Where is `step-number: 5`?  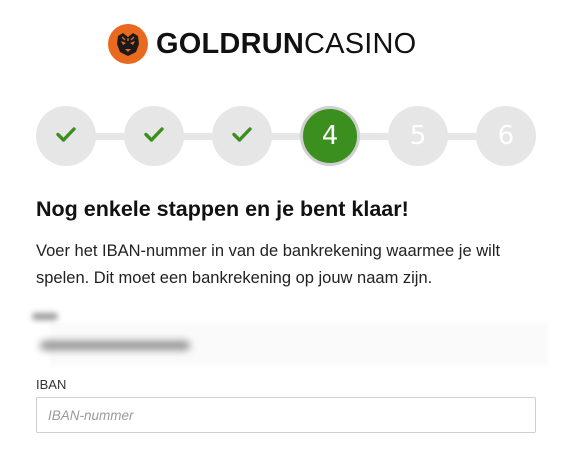
step-number: 5 is located at coordinates (418, 136).